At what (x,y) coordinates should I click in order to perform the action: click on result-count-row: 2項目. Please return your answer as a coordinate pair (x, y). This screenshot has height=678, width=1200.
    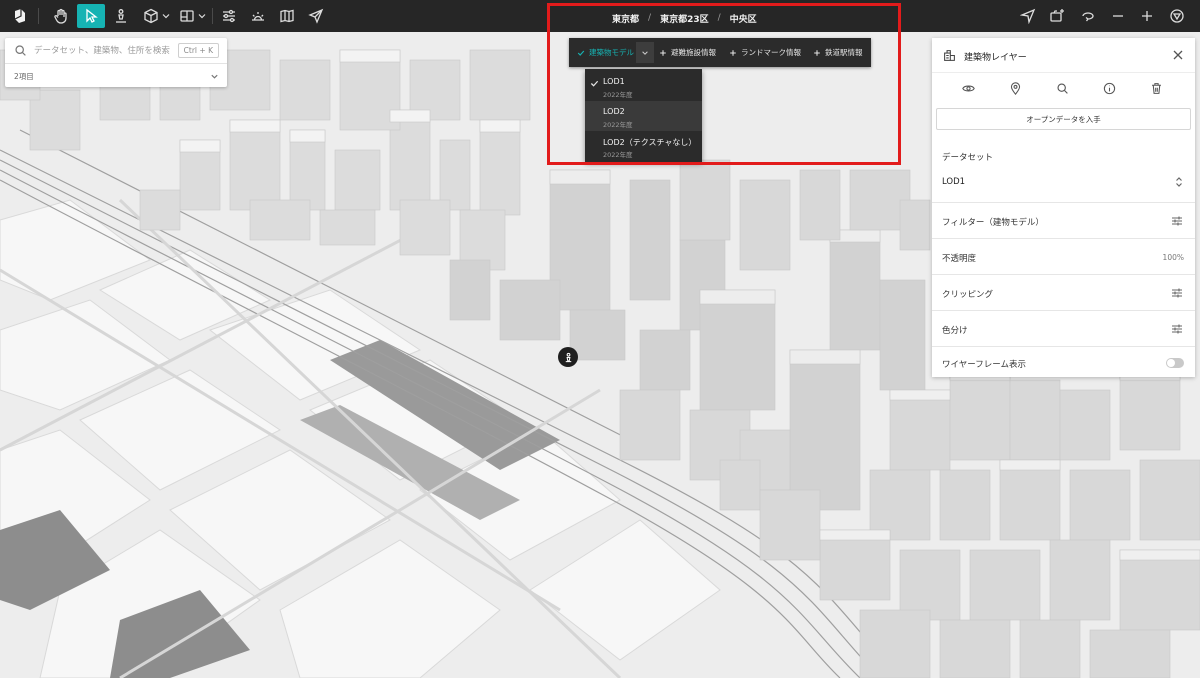
    Looking at the image, I should click on (116, 76).